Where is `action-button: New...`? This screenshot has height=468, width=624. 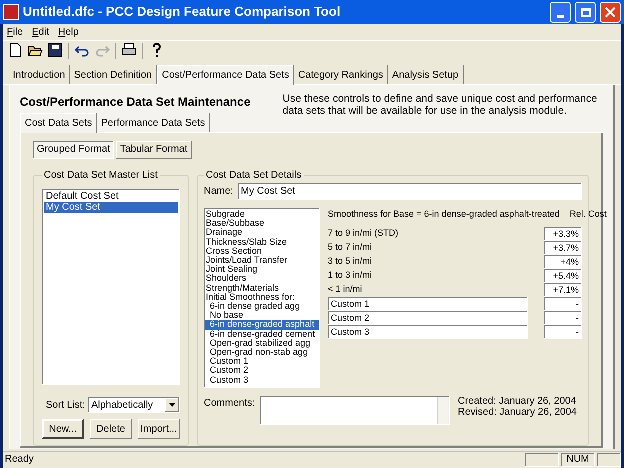 action-button: New... is located at coordinates (63, 429).